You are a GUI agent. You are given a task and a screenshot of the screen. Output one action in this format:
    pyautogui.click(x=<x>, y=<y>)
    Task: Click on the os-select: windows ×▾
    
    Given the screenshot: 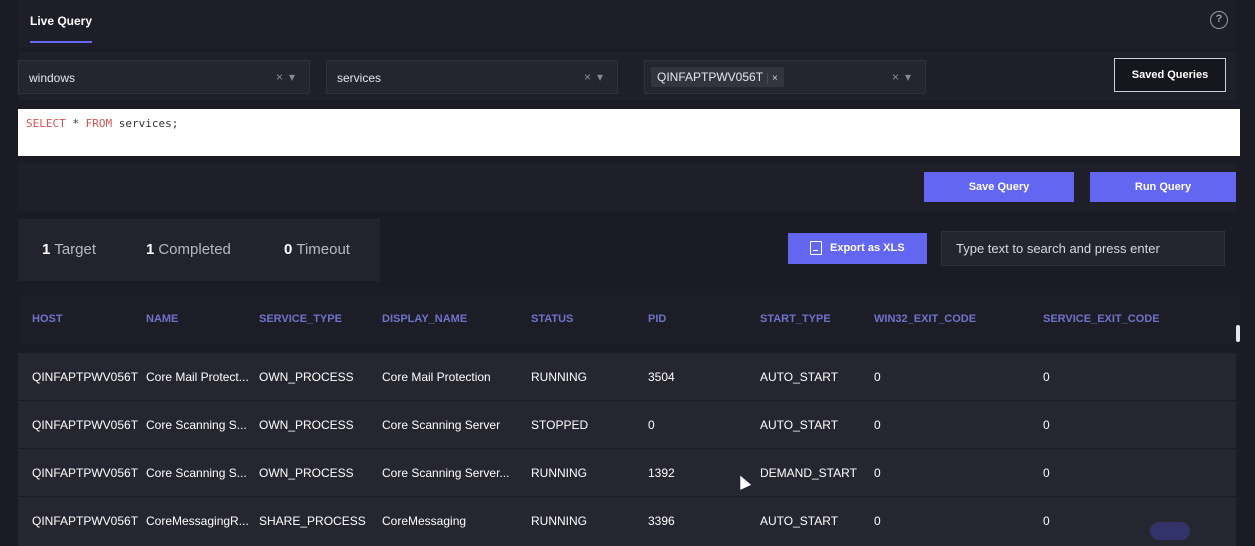 What is the action you would take?
    pyautogui.click(x=164, y=77)
    